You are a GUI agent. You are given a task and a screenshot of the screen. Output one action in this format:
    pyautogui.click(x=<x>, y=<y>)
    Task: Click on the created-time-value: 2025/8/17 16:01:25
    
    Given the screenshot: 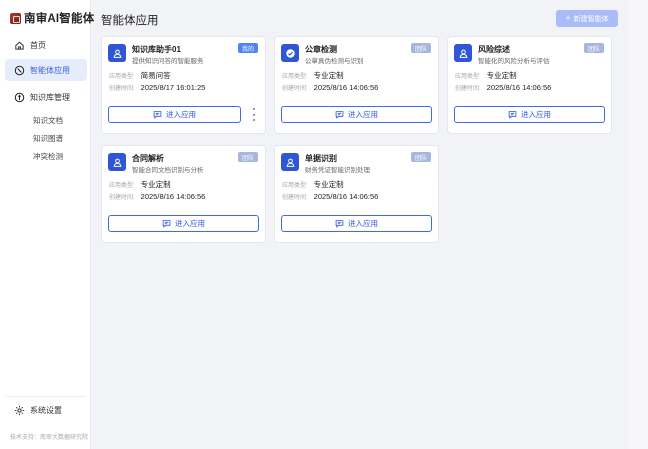 What is the action you would take?
    pyautogui.click(x=173, y=87)
    